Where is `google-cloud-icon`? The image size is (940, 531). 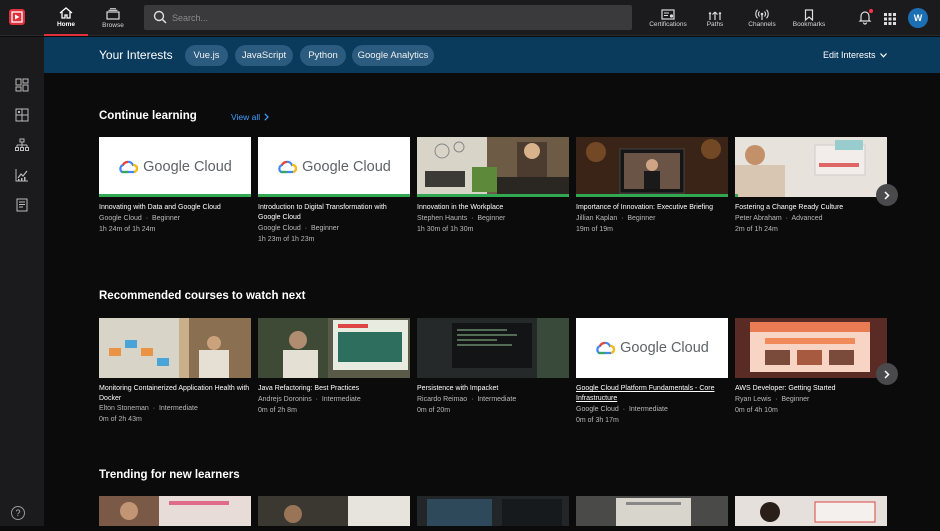 google-cloud-icon is located at coordinates (606, 348).